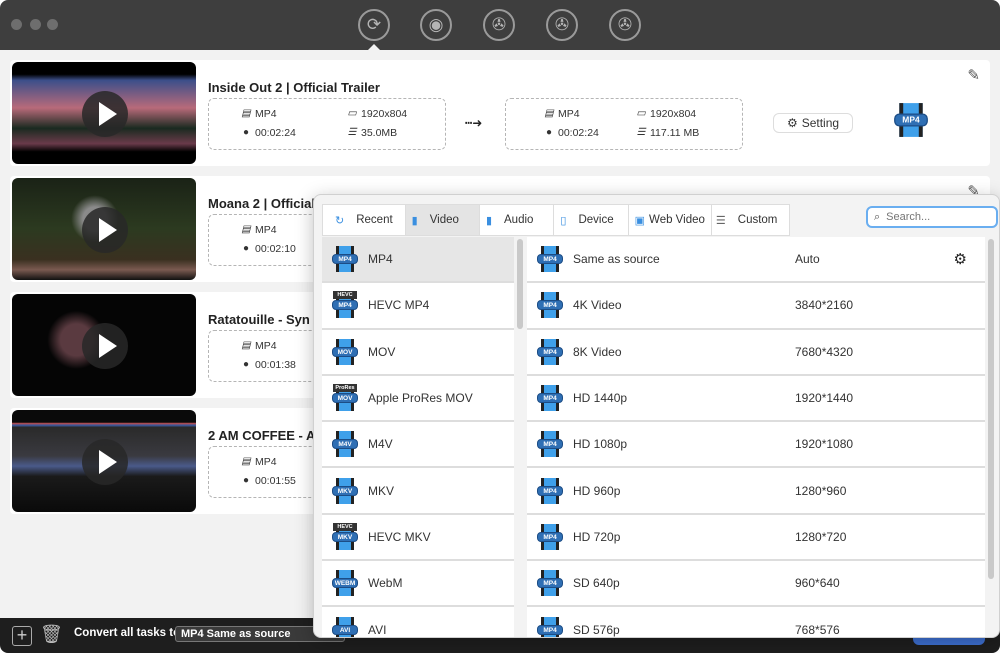 This screenshot has height=653, width=1000. I want to click on tab-device: ▯ Device, so click(591, 220).